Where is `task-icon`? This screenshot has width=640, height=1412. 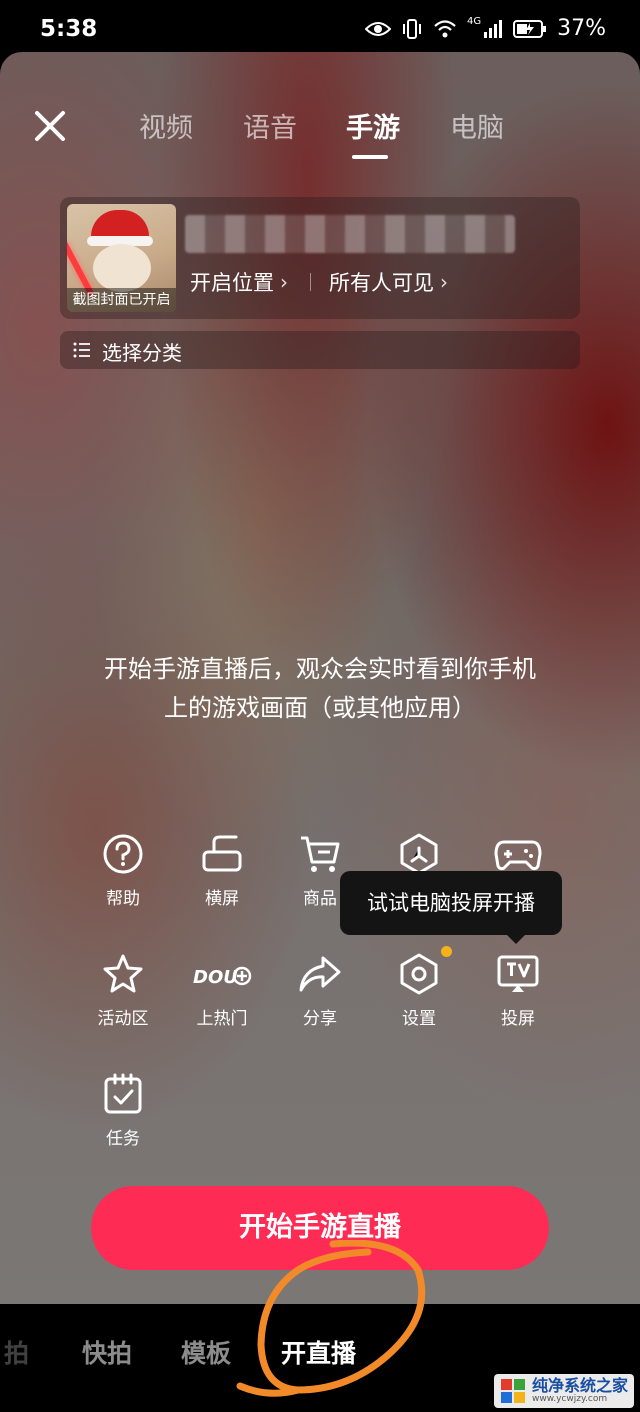
task-icon is located at coordinates (123, 1093).